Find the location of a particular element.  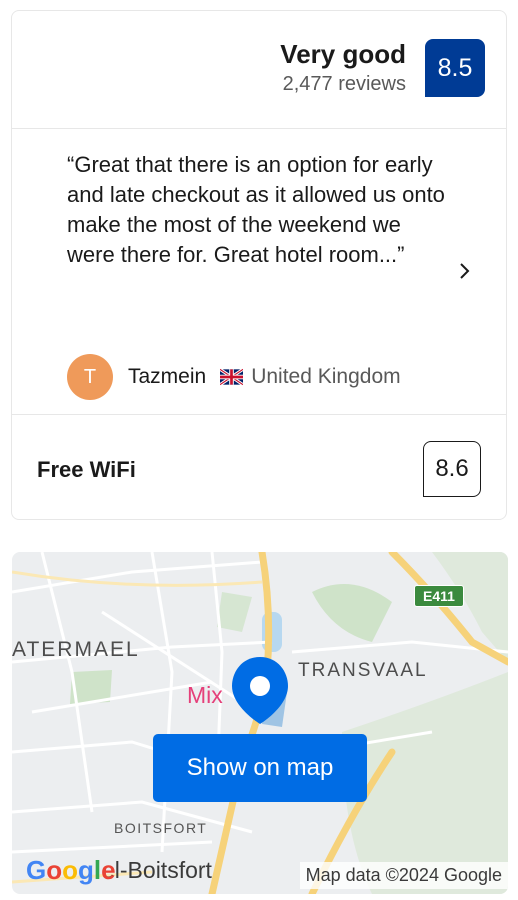

map-label-watermael: ATERMAEL is located at coordinates (76, 649).